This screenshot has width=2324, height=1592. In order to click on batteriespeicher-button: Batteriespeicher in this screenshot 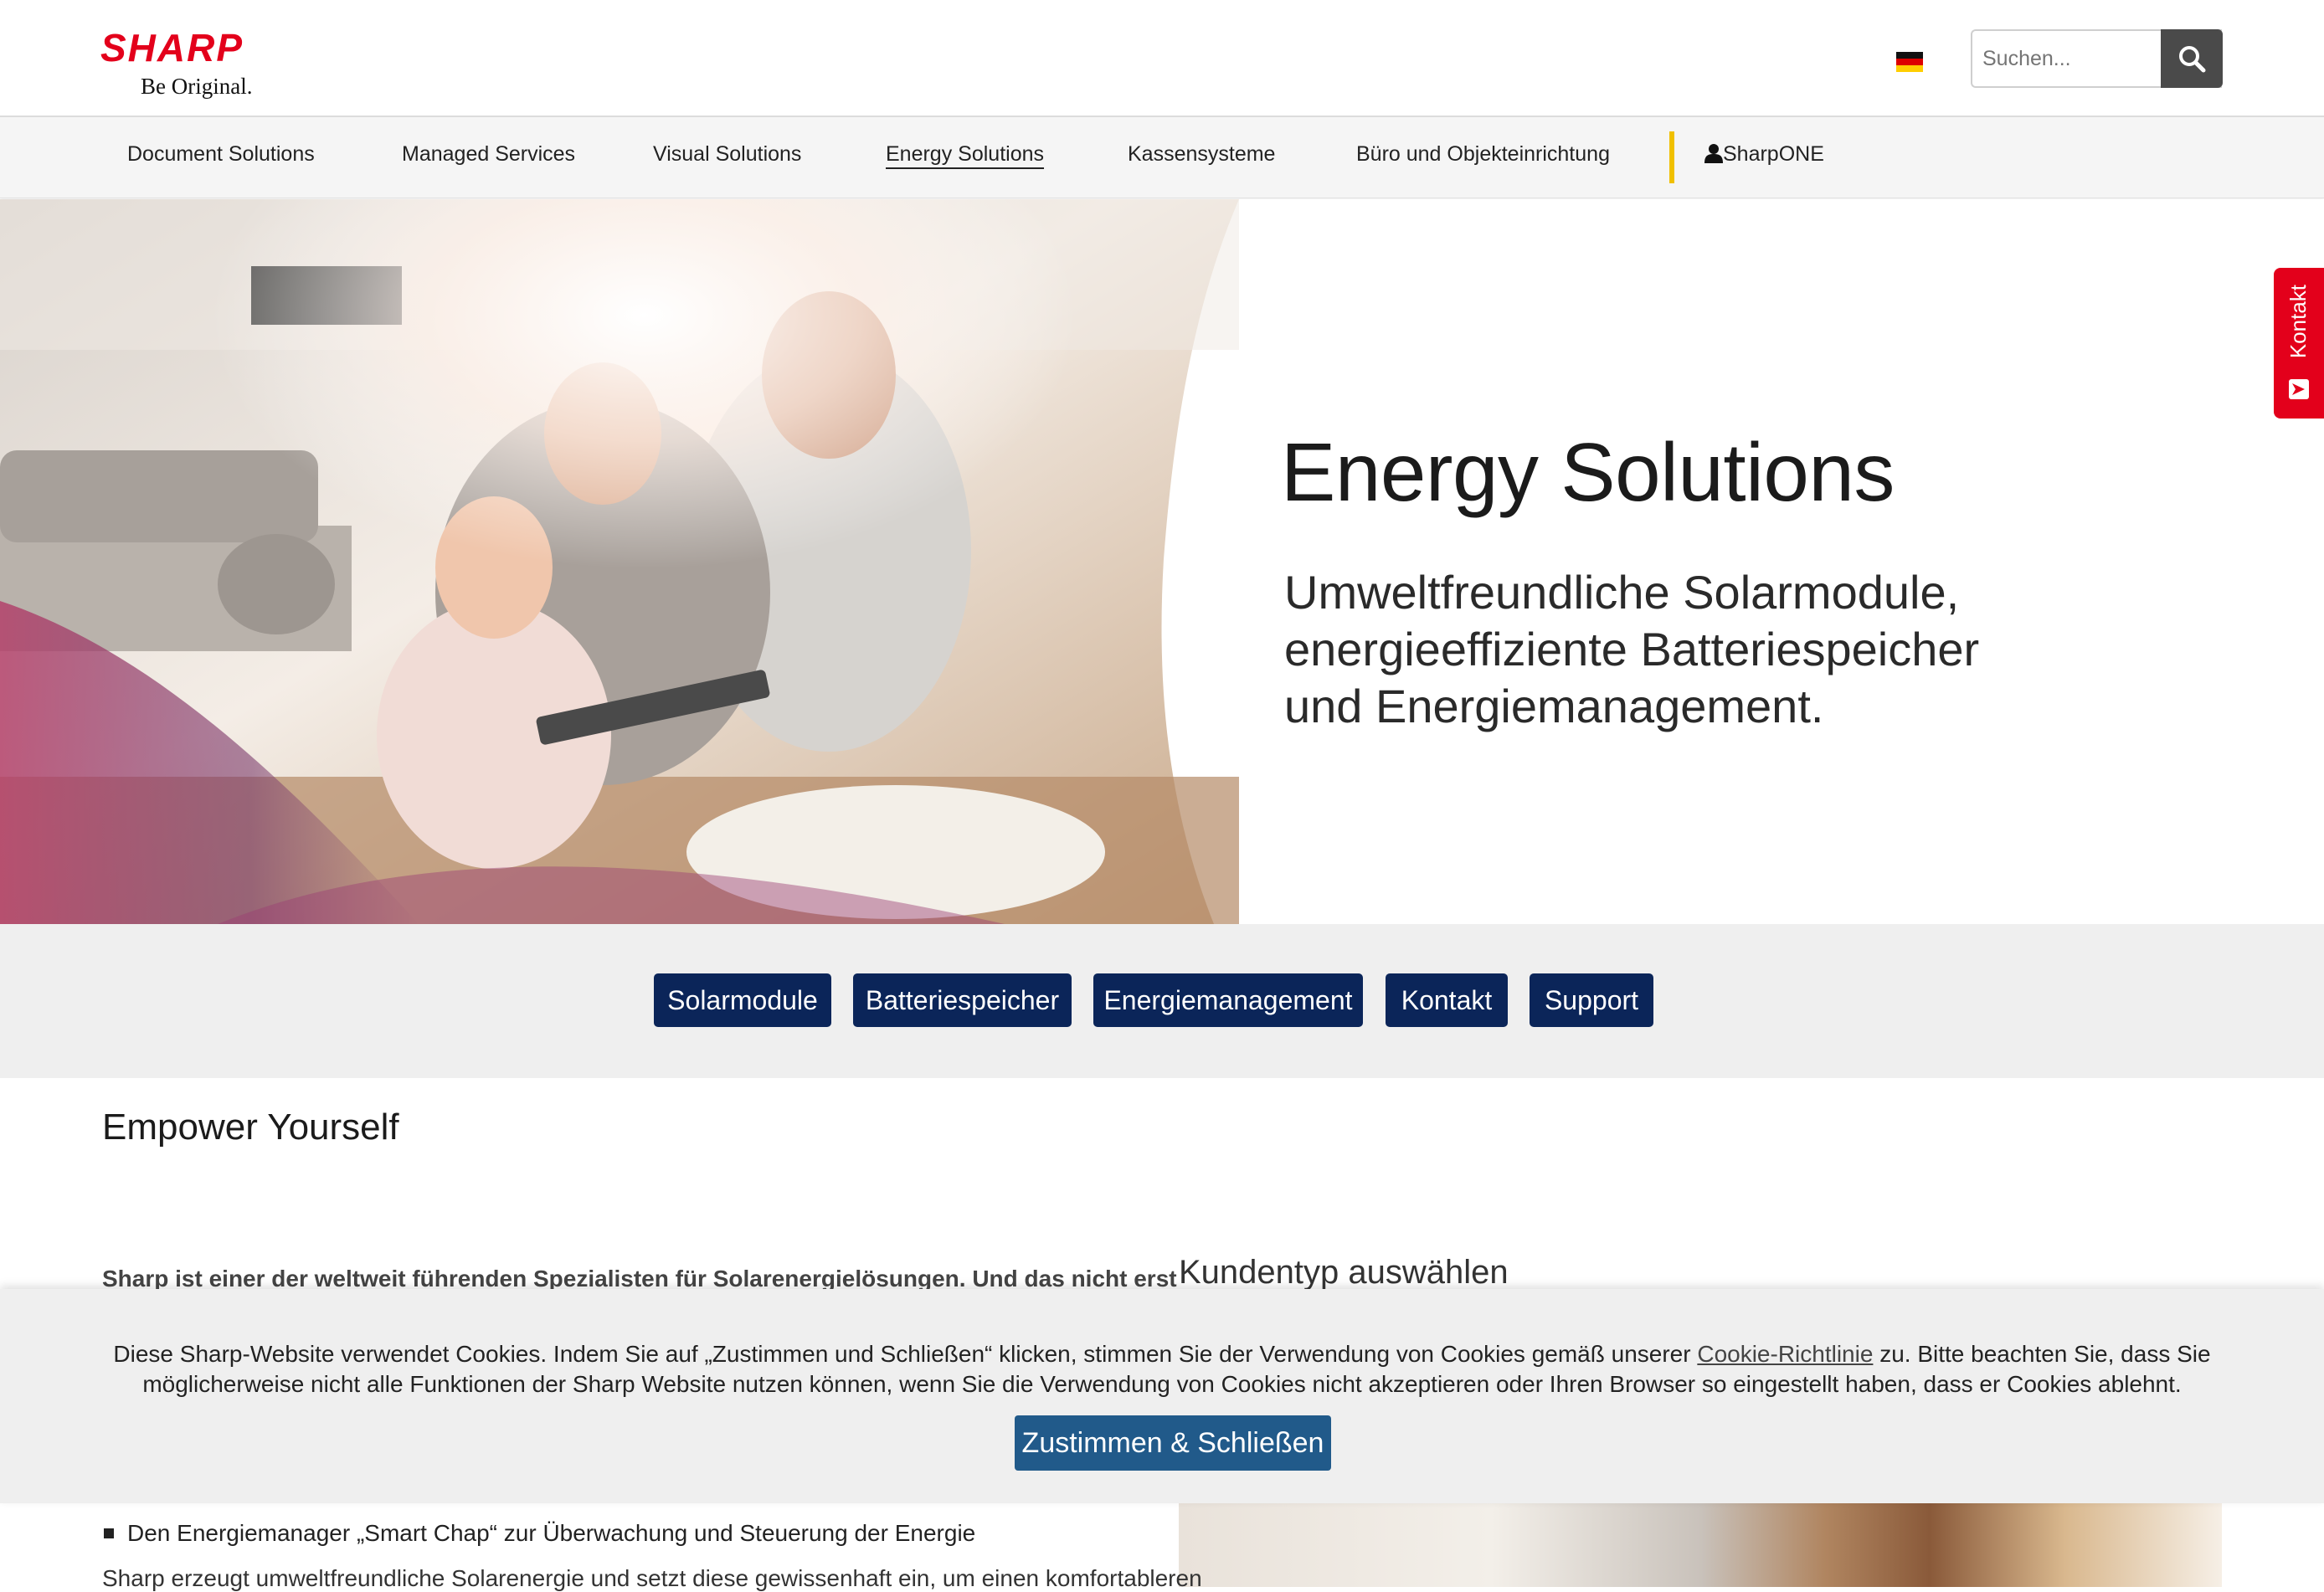, I will do `click(963, 1000)`.